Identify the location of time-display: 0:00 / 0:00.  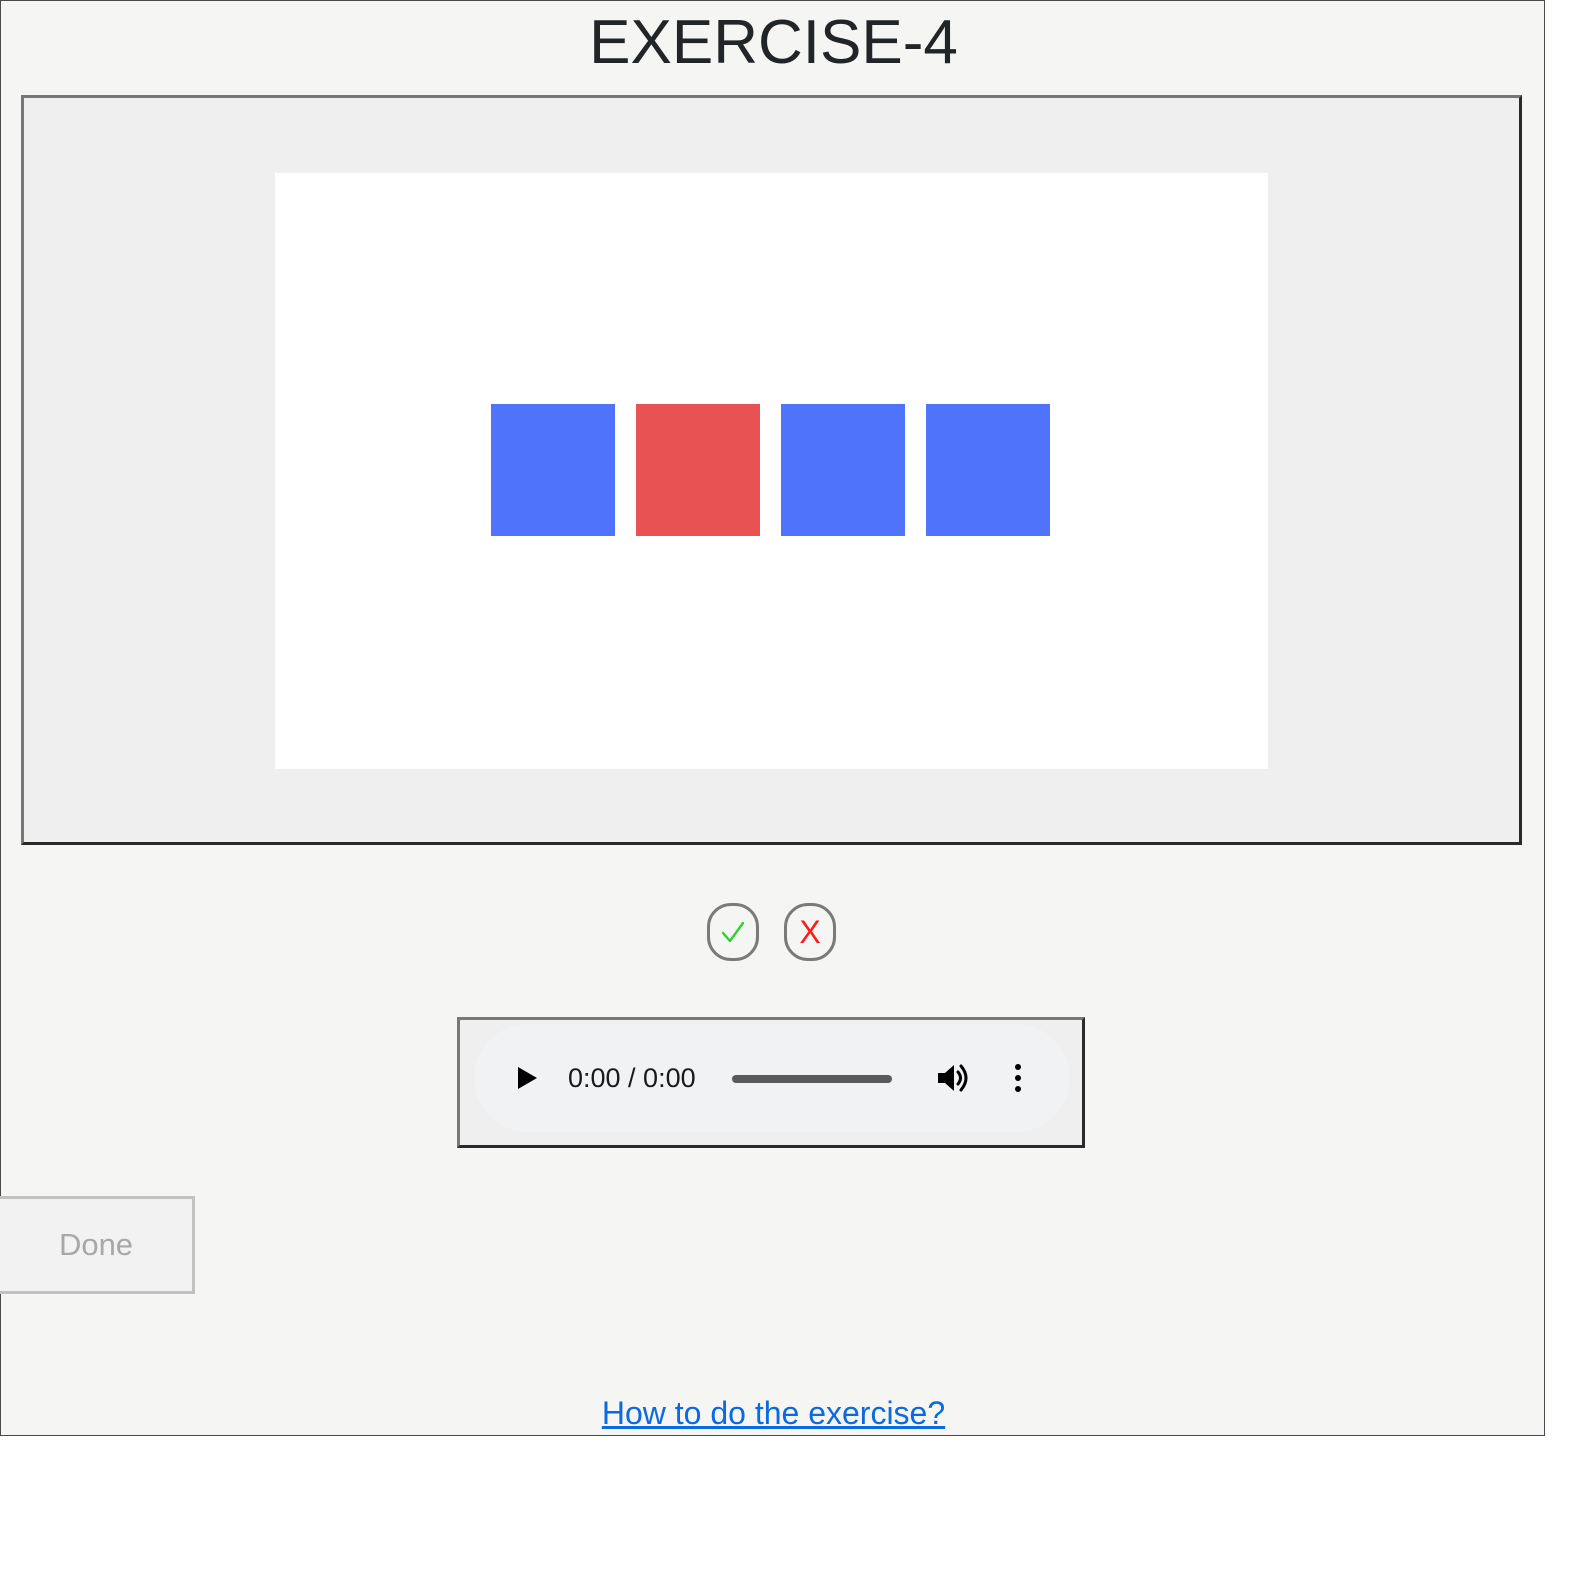
(632, 1078).